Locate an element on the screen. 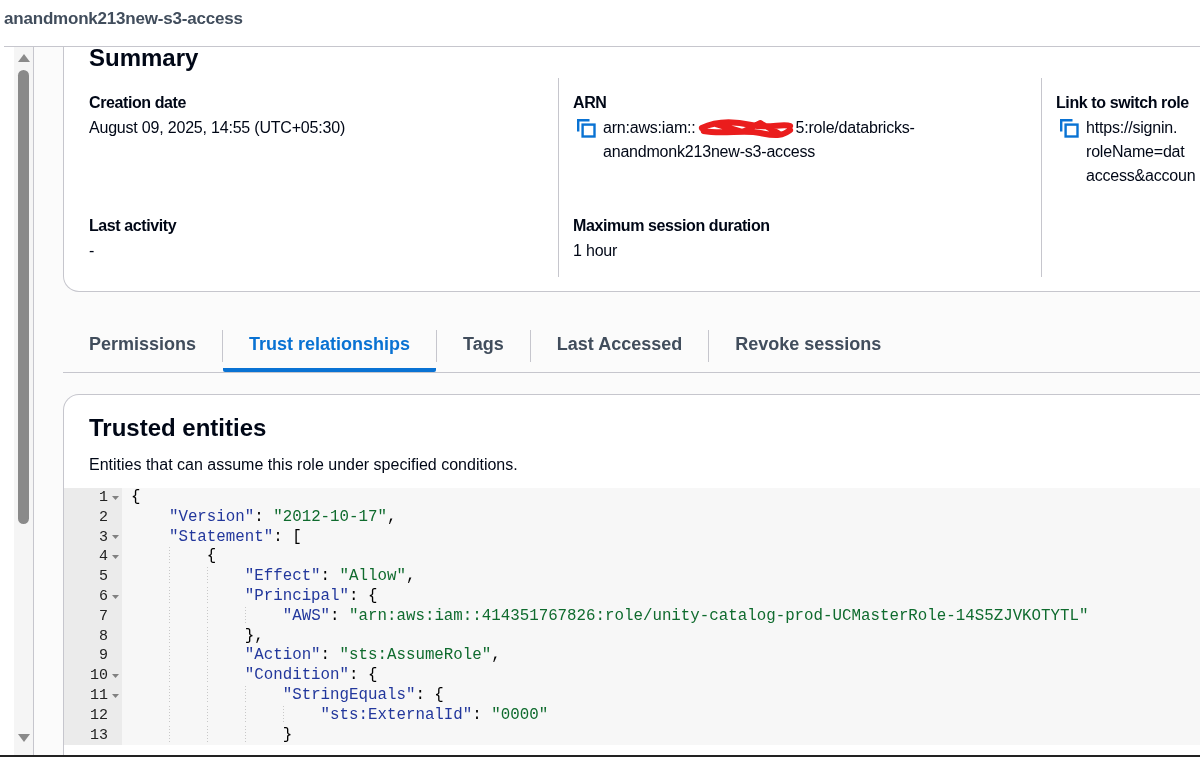 The height and width of the screenshot is (757, 1200). scroll-down-arrow-icon is located at coordinates (23, 738).